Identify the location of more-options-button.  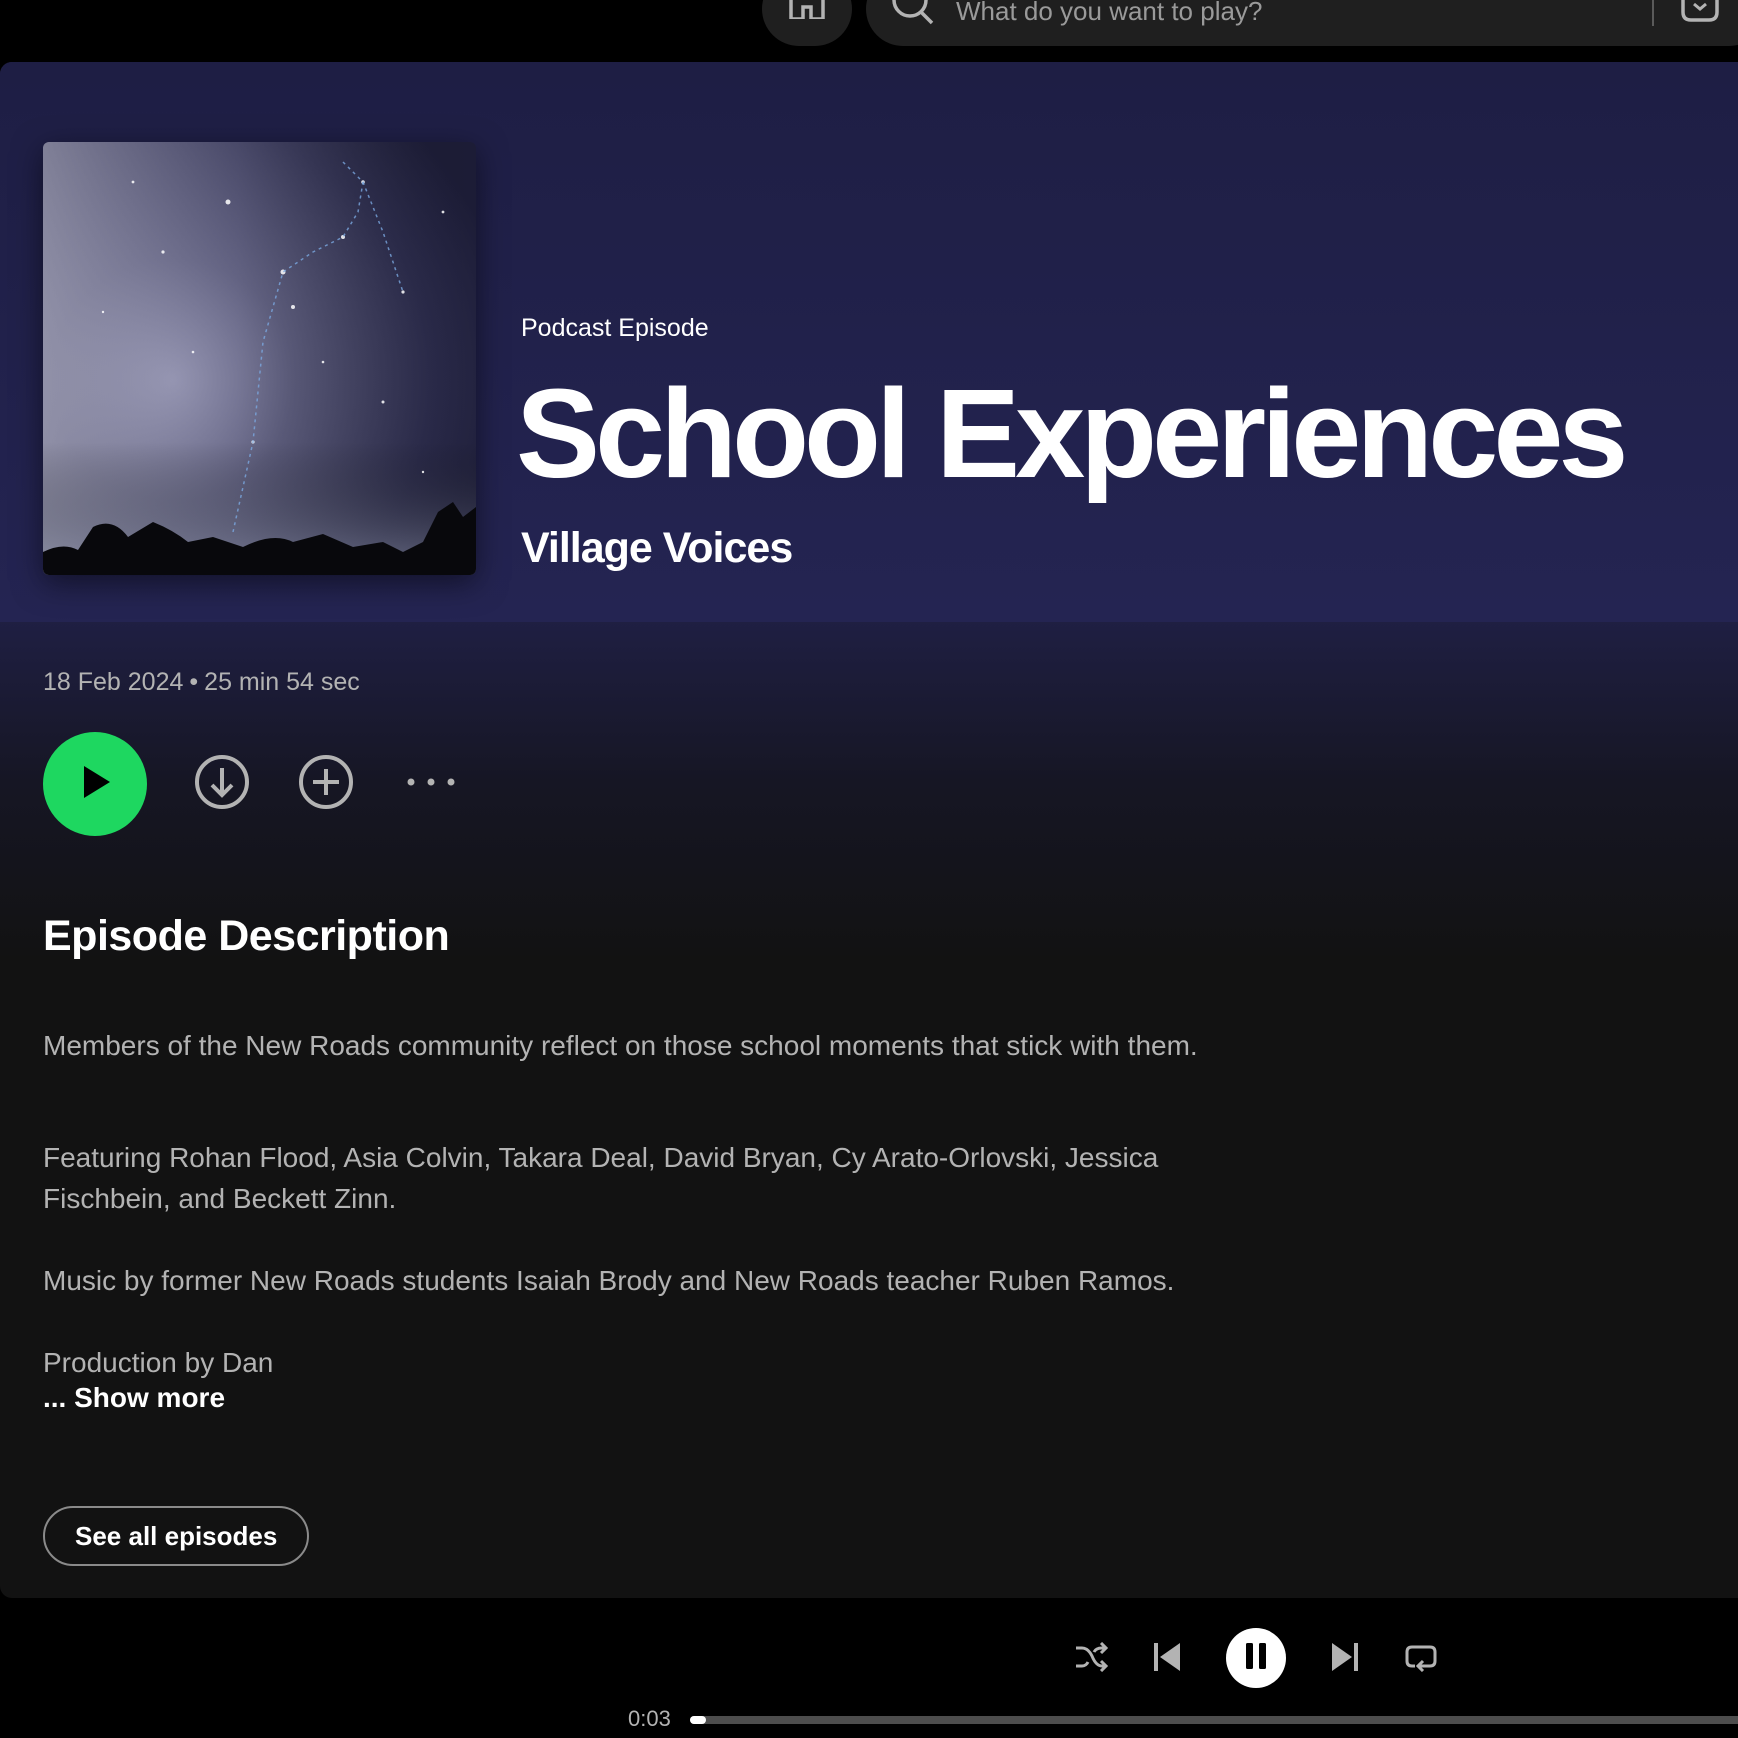
(431, 784).